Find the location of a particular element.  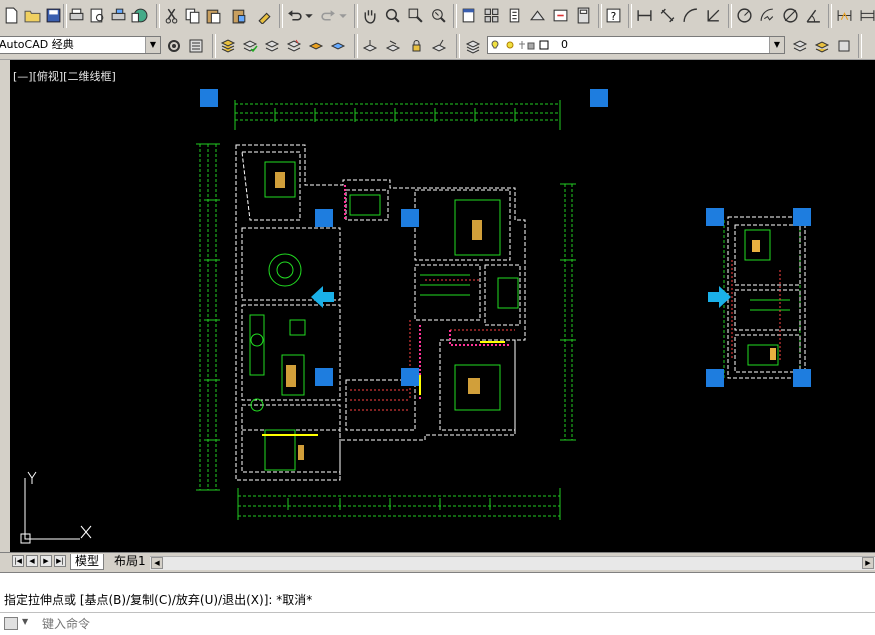

arc-length-icon is located at coordinates (690, 15).